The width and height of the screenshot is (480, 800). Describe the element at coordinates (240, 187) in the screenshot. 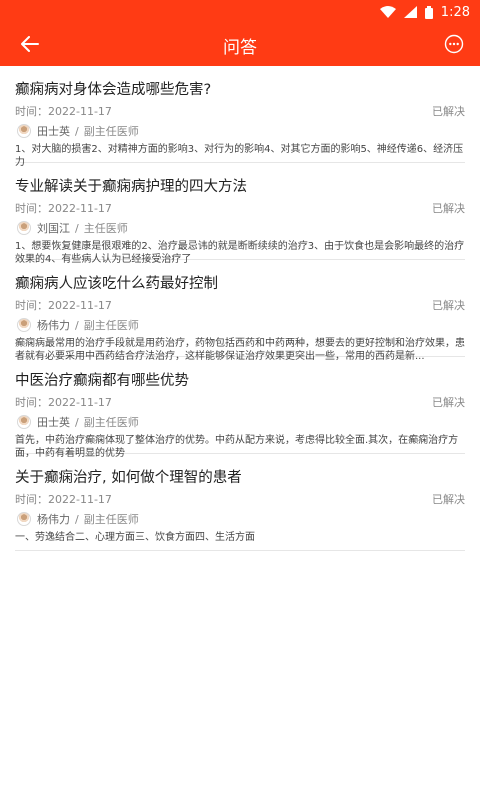

I see `item-title: 专业解读关于癫痫病护理的四大方法` at that location.